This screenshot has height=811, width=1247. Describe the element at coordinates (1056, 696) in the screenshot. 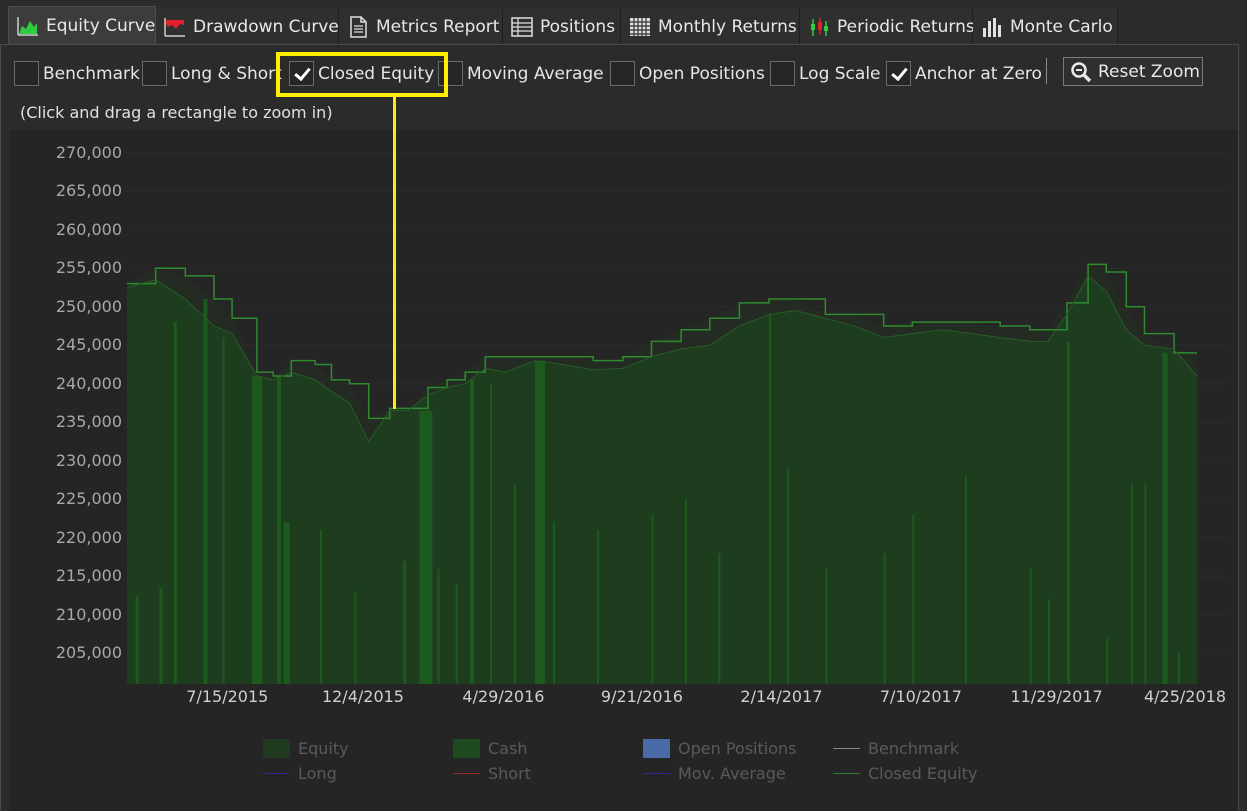

I see `x-tick-label: 11/29/2017` at that location.